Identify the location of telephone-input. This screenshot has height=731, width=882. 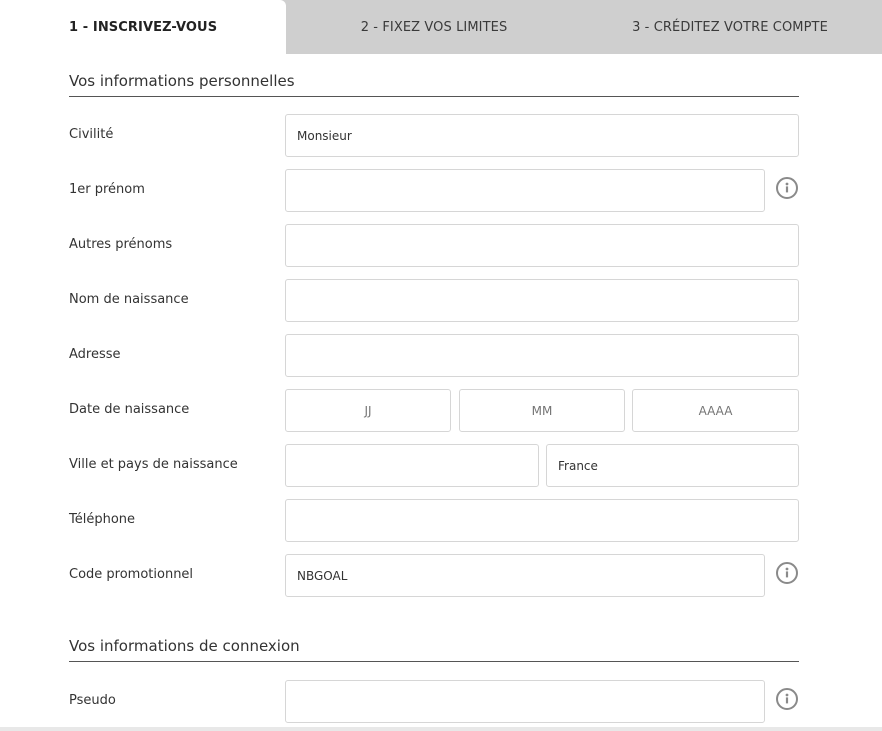
(542, 520).